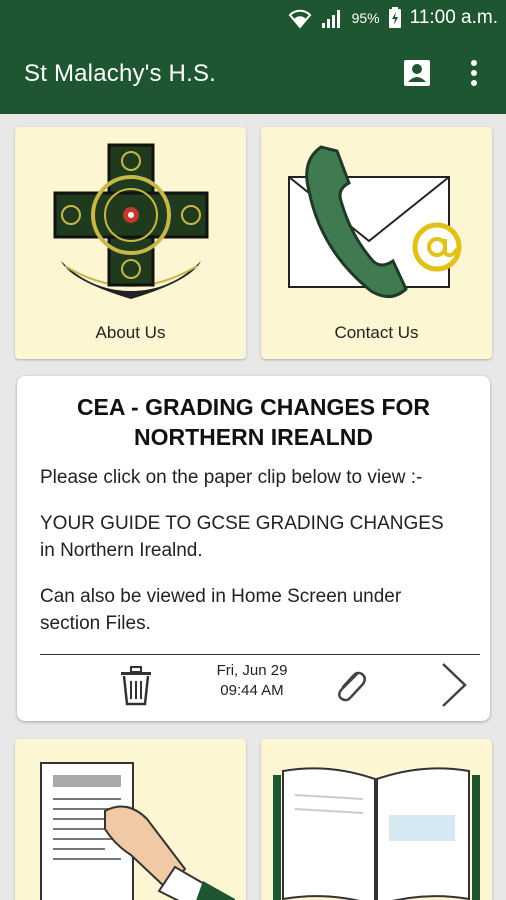 This screenshot has width=506, height=900. Describe the element at coordinates (131, 221) in the screenshot. I see `school-crest-icon` at that location.